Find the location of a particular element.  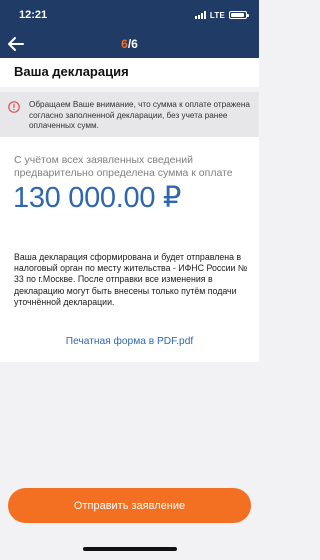

step-progress: 6/6 is located at coordinates (129, 44).